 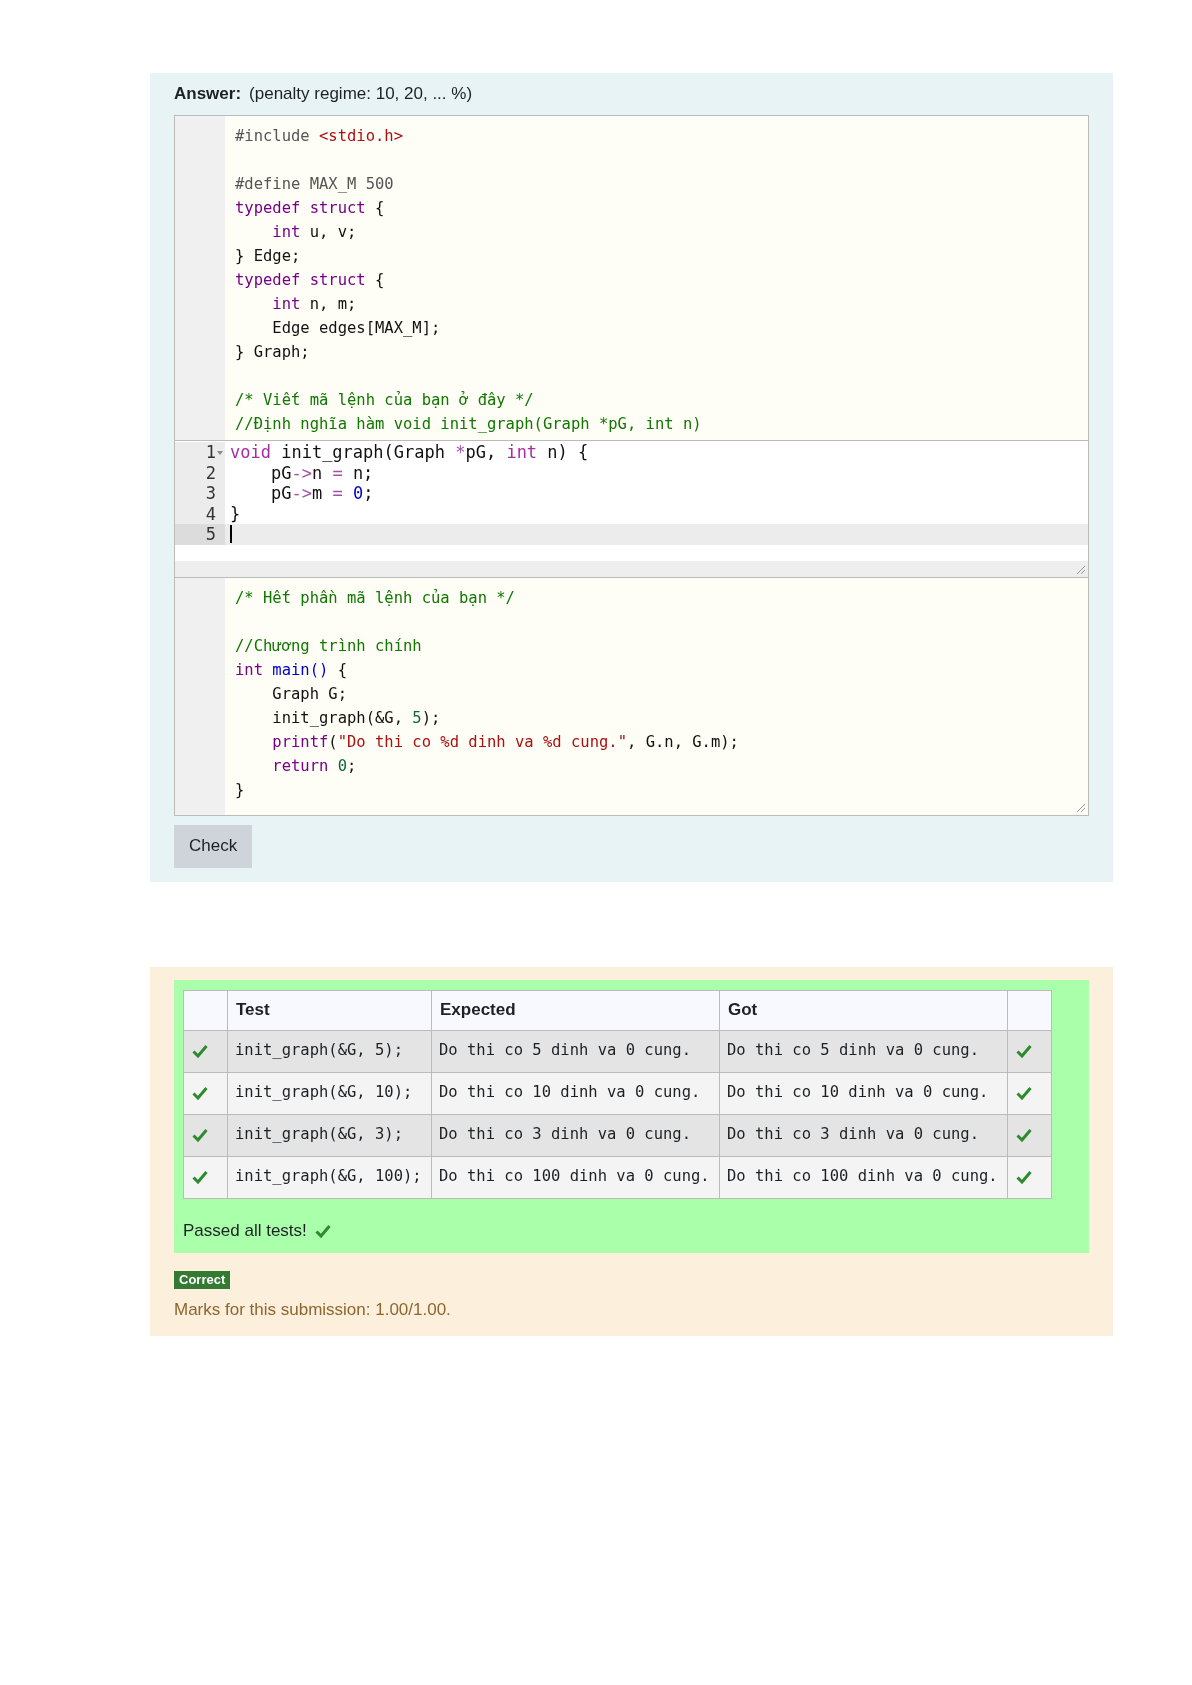 What do you see at coordinates (208, 94) in the screenshot?
I see `answer-label: Answer:` at bounding box center [208, 94].